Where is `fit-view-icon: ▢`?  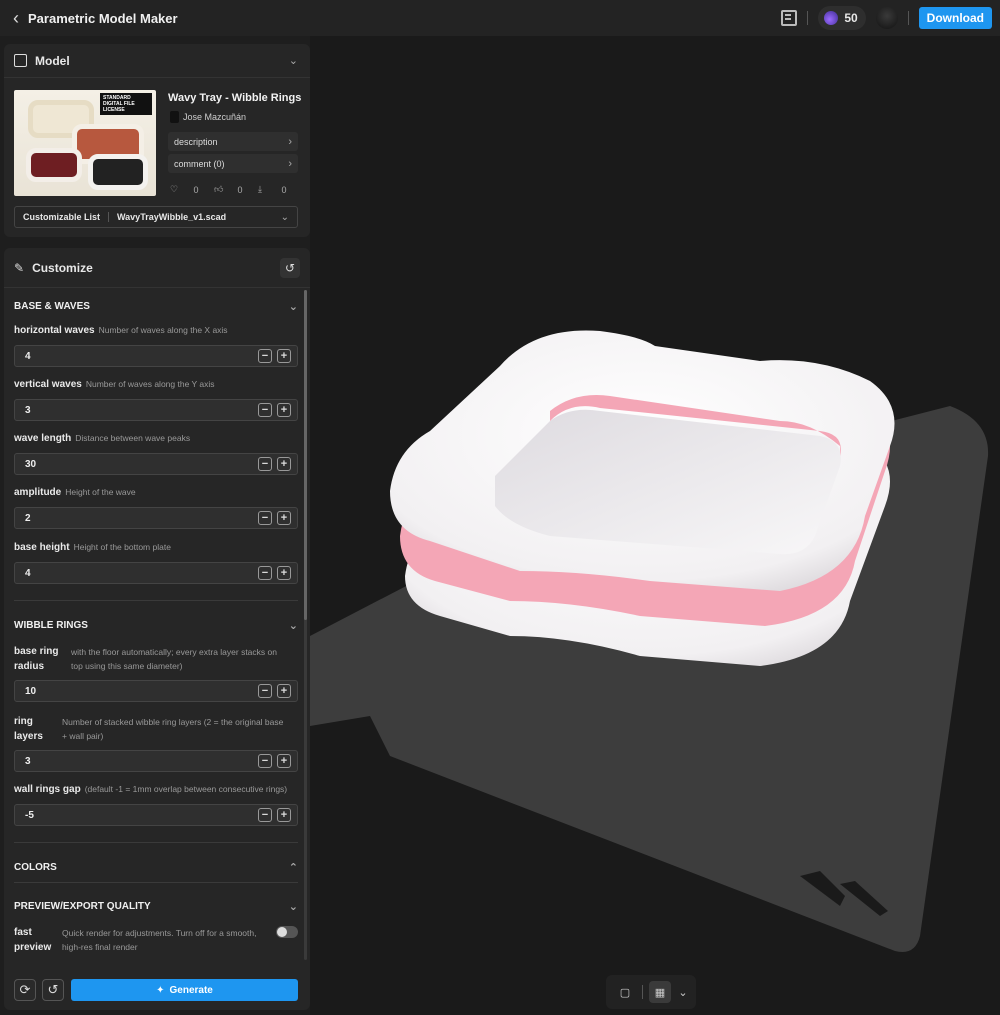
fit-view-icon: ▢ is located at coordinates (625, 992).